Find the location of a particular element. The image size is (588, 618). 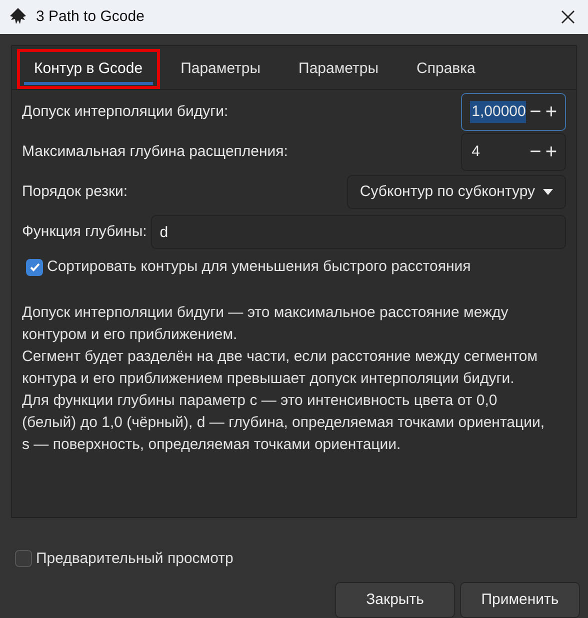

tab: Справка is located at coordinates (446, 69).